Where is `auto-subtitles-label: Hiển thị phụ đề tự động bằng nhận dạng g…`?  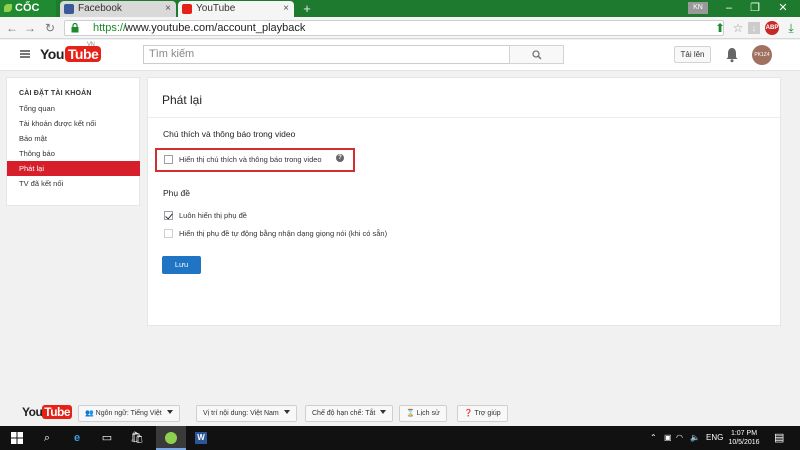 auto-subtitles-label: Hiển thị phụ đề tự động bằng nhận dạng g… is located at coordinates (283, 233).